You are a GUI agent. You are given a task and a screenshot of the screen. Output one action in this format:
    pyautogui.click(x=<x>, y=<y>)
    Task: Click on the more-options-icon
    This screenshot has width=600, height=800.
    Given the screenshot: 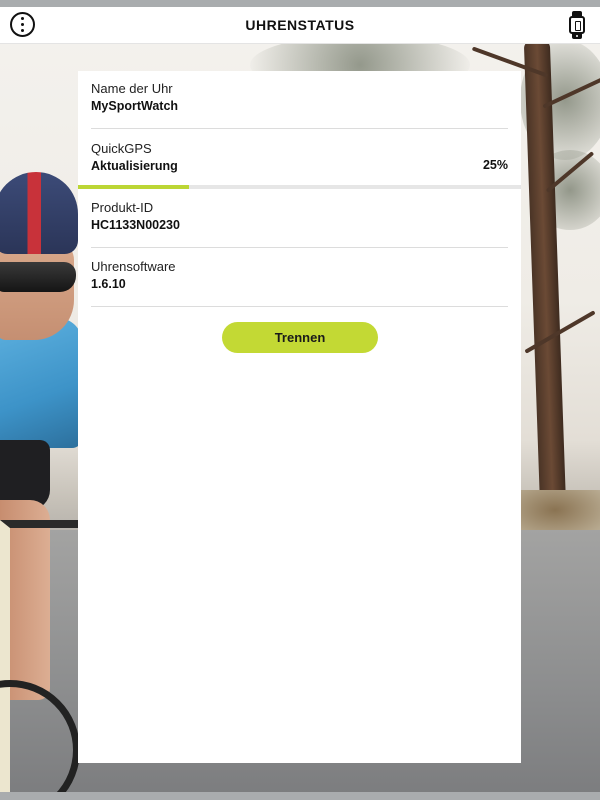 What is the action you would take?
    pyautogui.click(x=22, y=24)
    